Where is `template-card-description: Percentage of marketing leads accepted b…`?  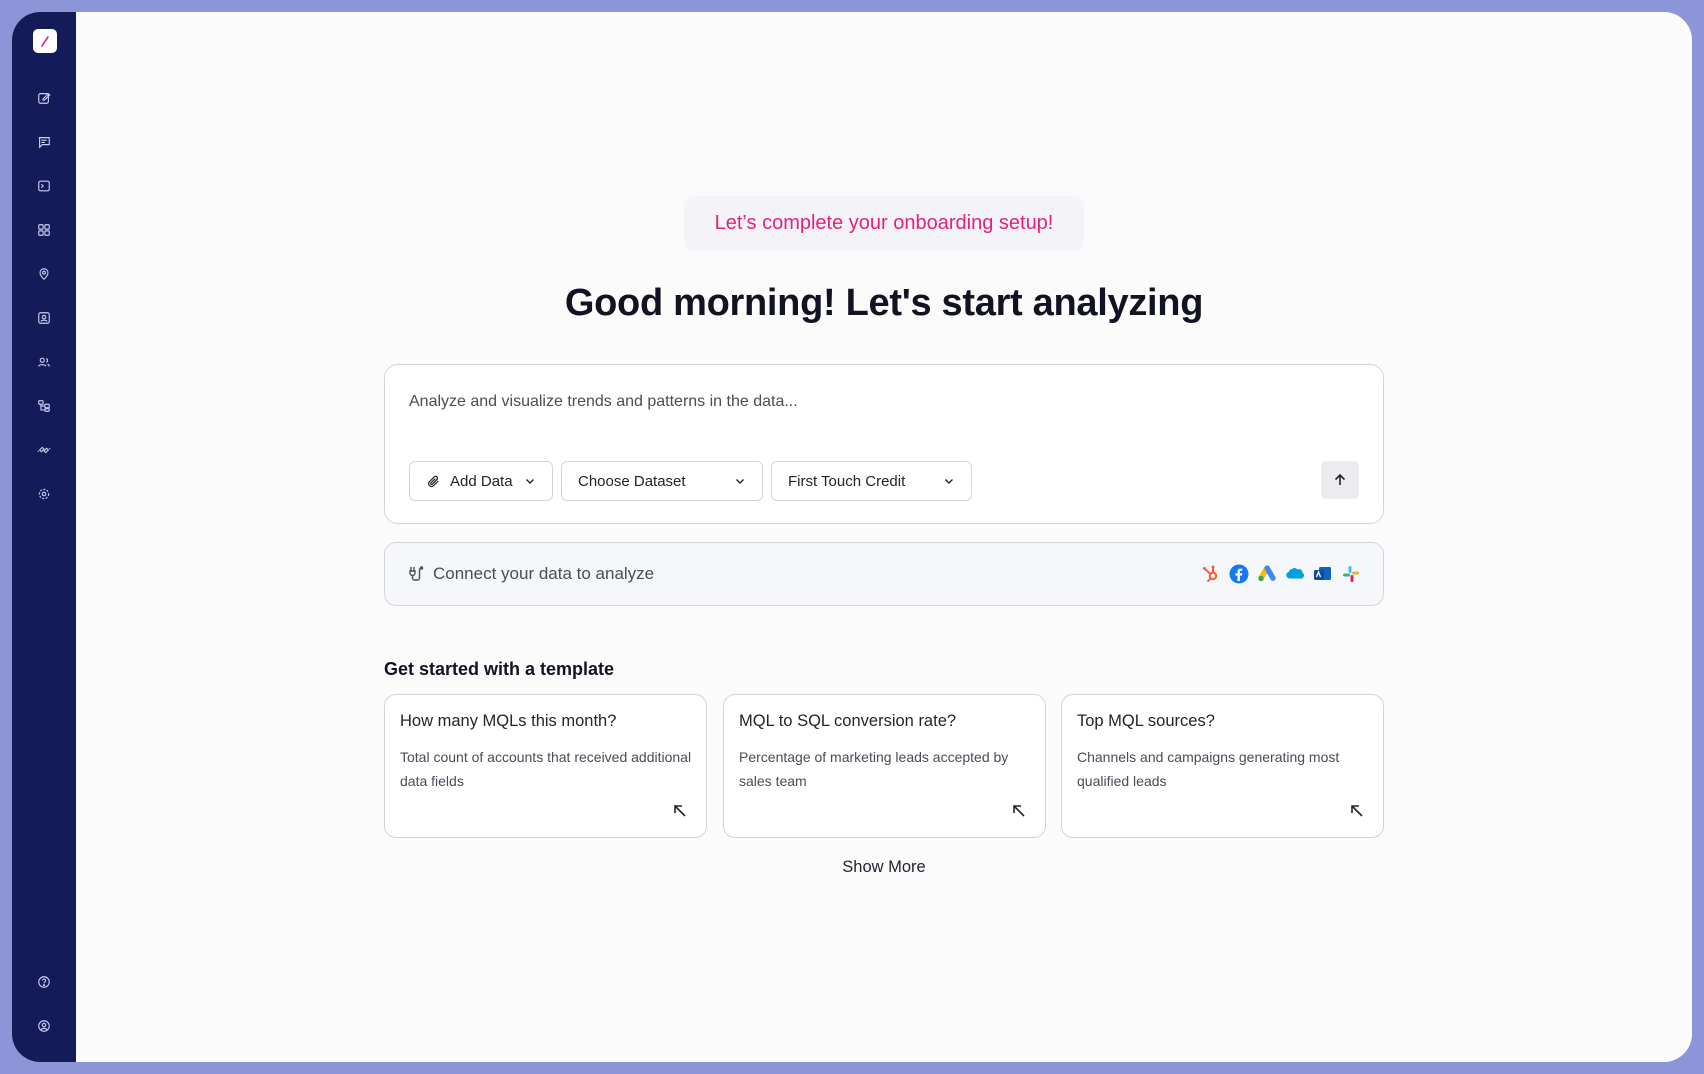
template-card-description: Percentage of marketing leads accepted b… is located at coordinates (874, 769).